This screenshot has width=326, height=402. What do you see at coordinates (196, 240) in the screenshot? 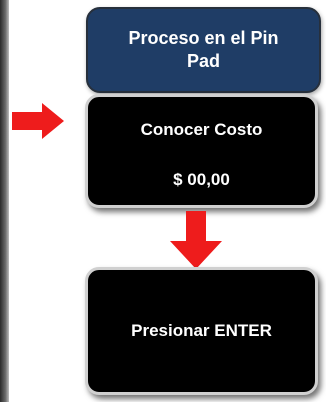
I see `arrow-down-icon` at bounding box center [196, 240].